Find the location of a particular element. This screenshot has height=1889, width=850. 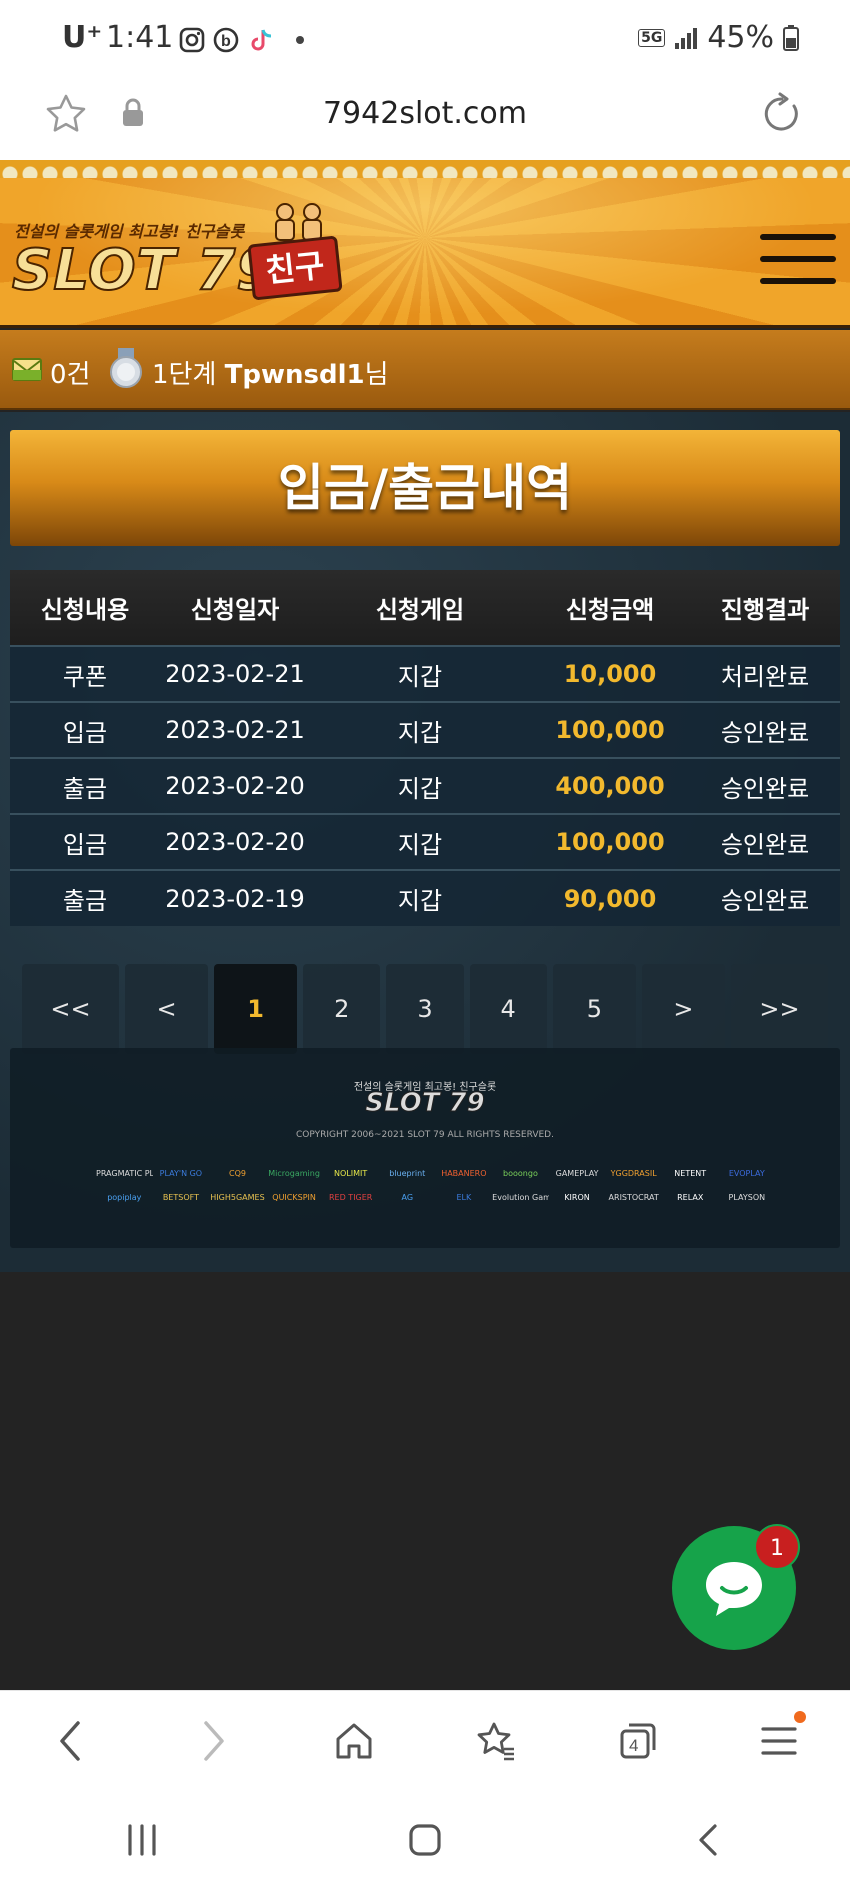

home-button is located at coordinates (354, 1740).